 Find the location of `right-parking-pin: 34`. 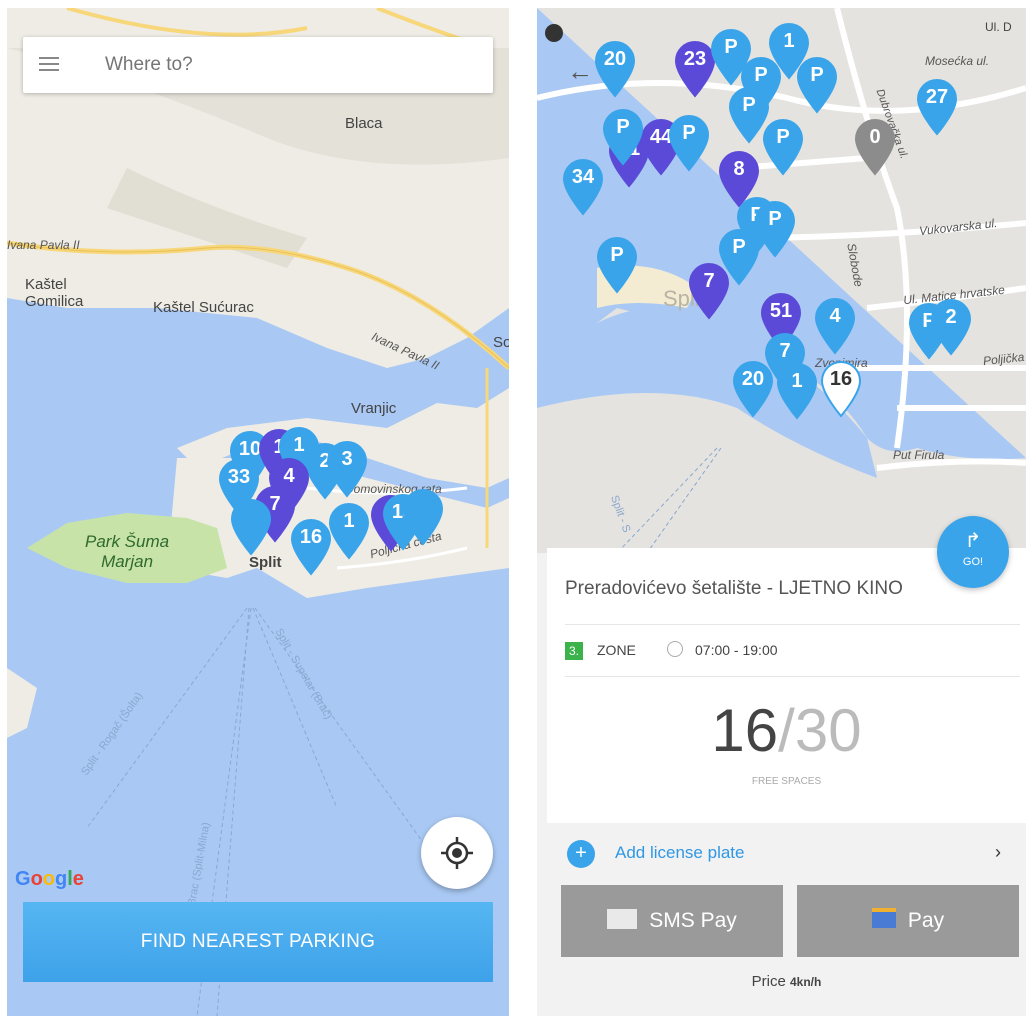

right-parking-pin: 34 is located at coordinates (583, 187).